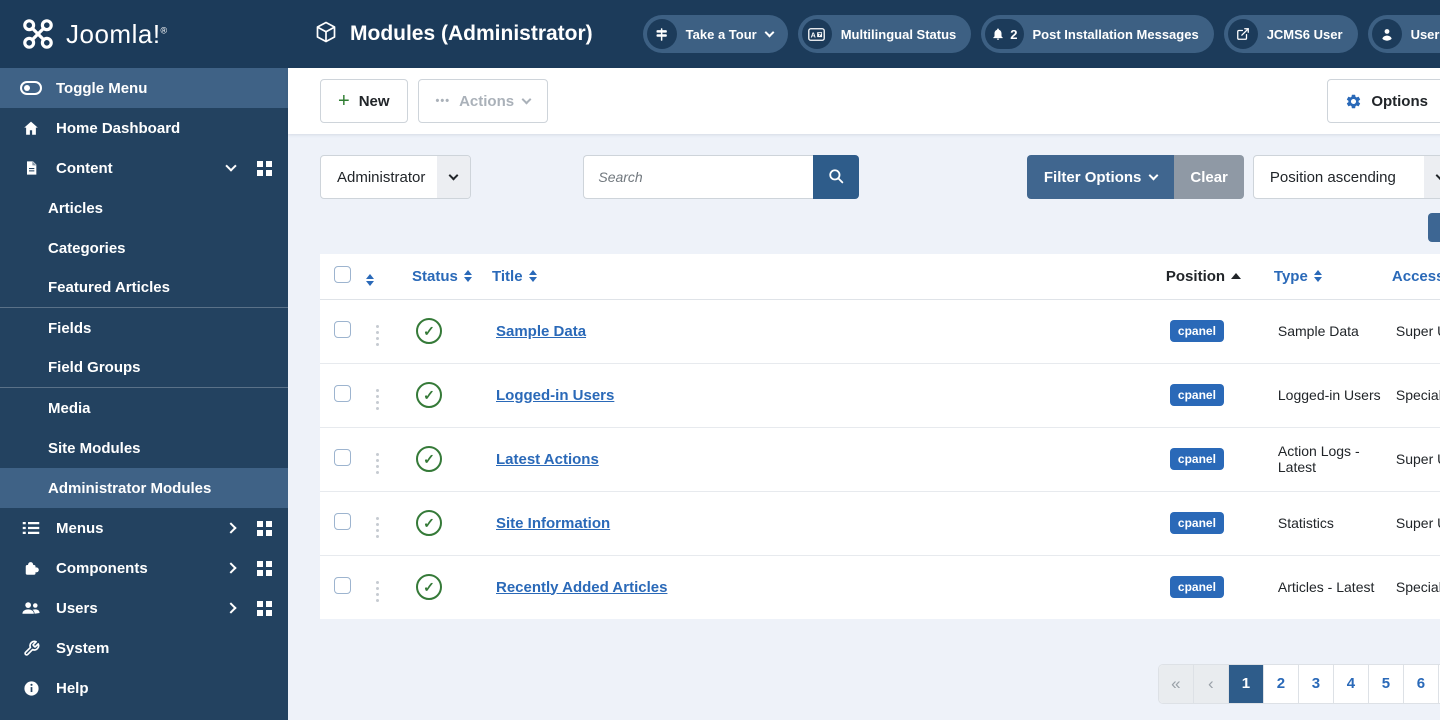 This screenshot has height=720, width=1440. I want to click on site-preview-button: JCMS6 User, so click(1290, 34).